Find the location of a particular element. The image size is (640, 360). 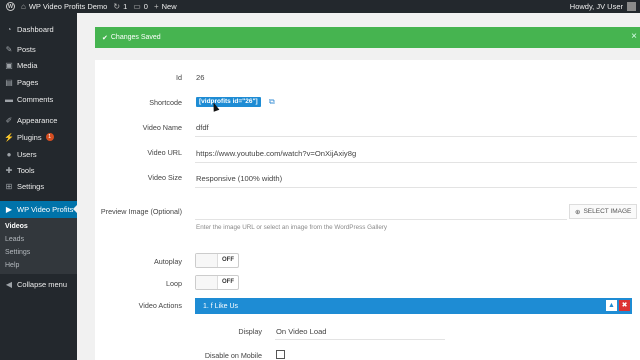

collapse-icon: ◀ is located at coordinates (9, 284).